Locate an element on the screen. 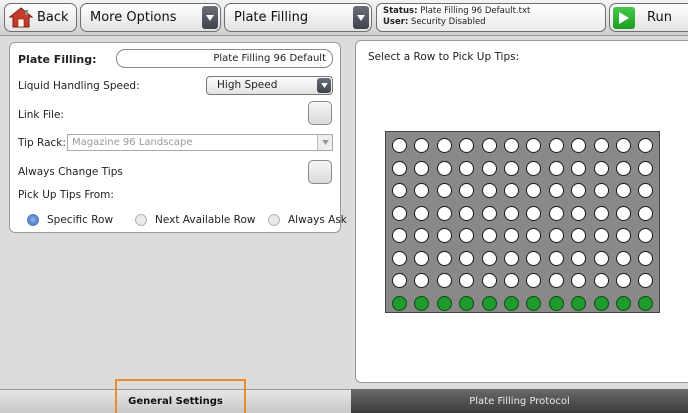 The image size is (688, 413). run-button: Run is located at coordinates (648, 17).